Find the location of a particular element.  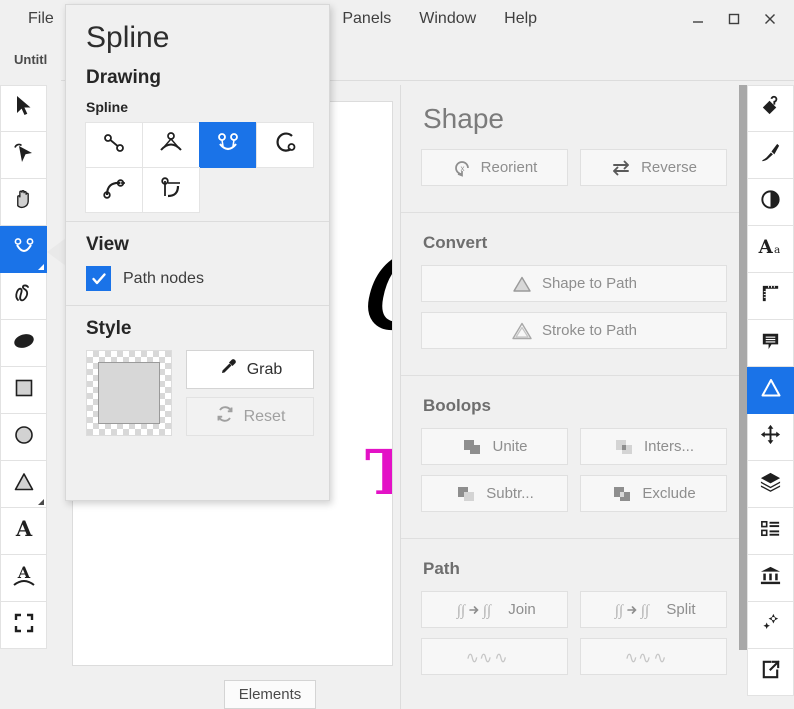

arc-node-icon is located at coordinates (285, 145).